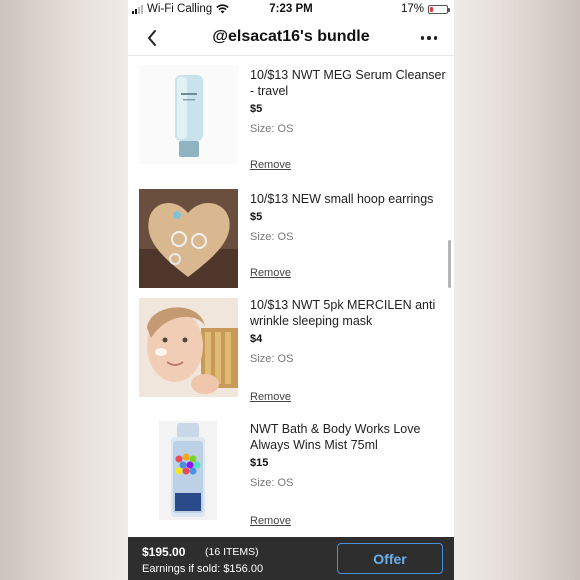  I want to click on mist-bottle-image, so click(188, 470).